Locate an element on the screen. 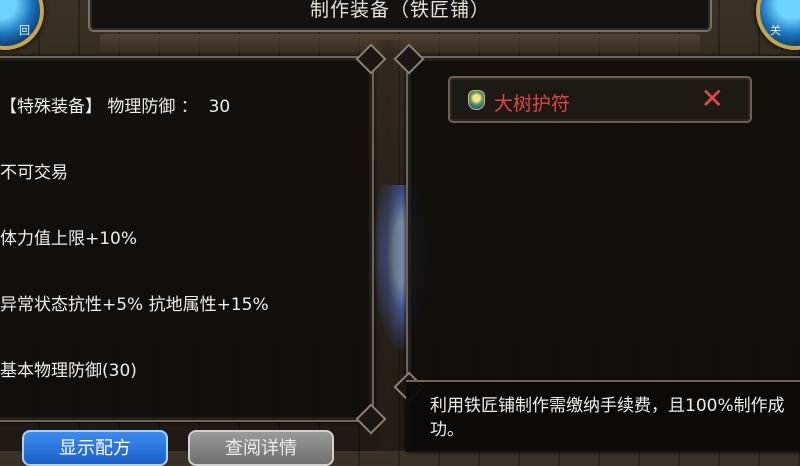  attribute-line: 基本物理防御(30) is located at coordinates (68, 371).